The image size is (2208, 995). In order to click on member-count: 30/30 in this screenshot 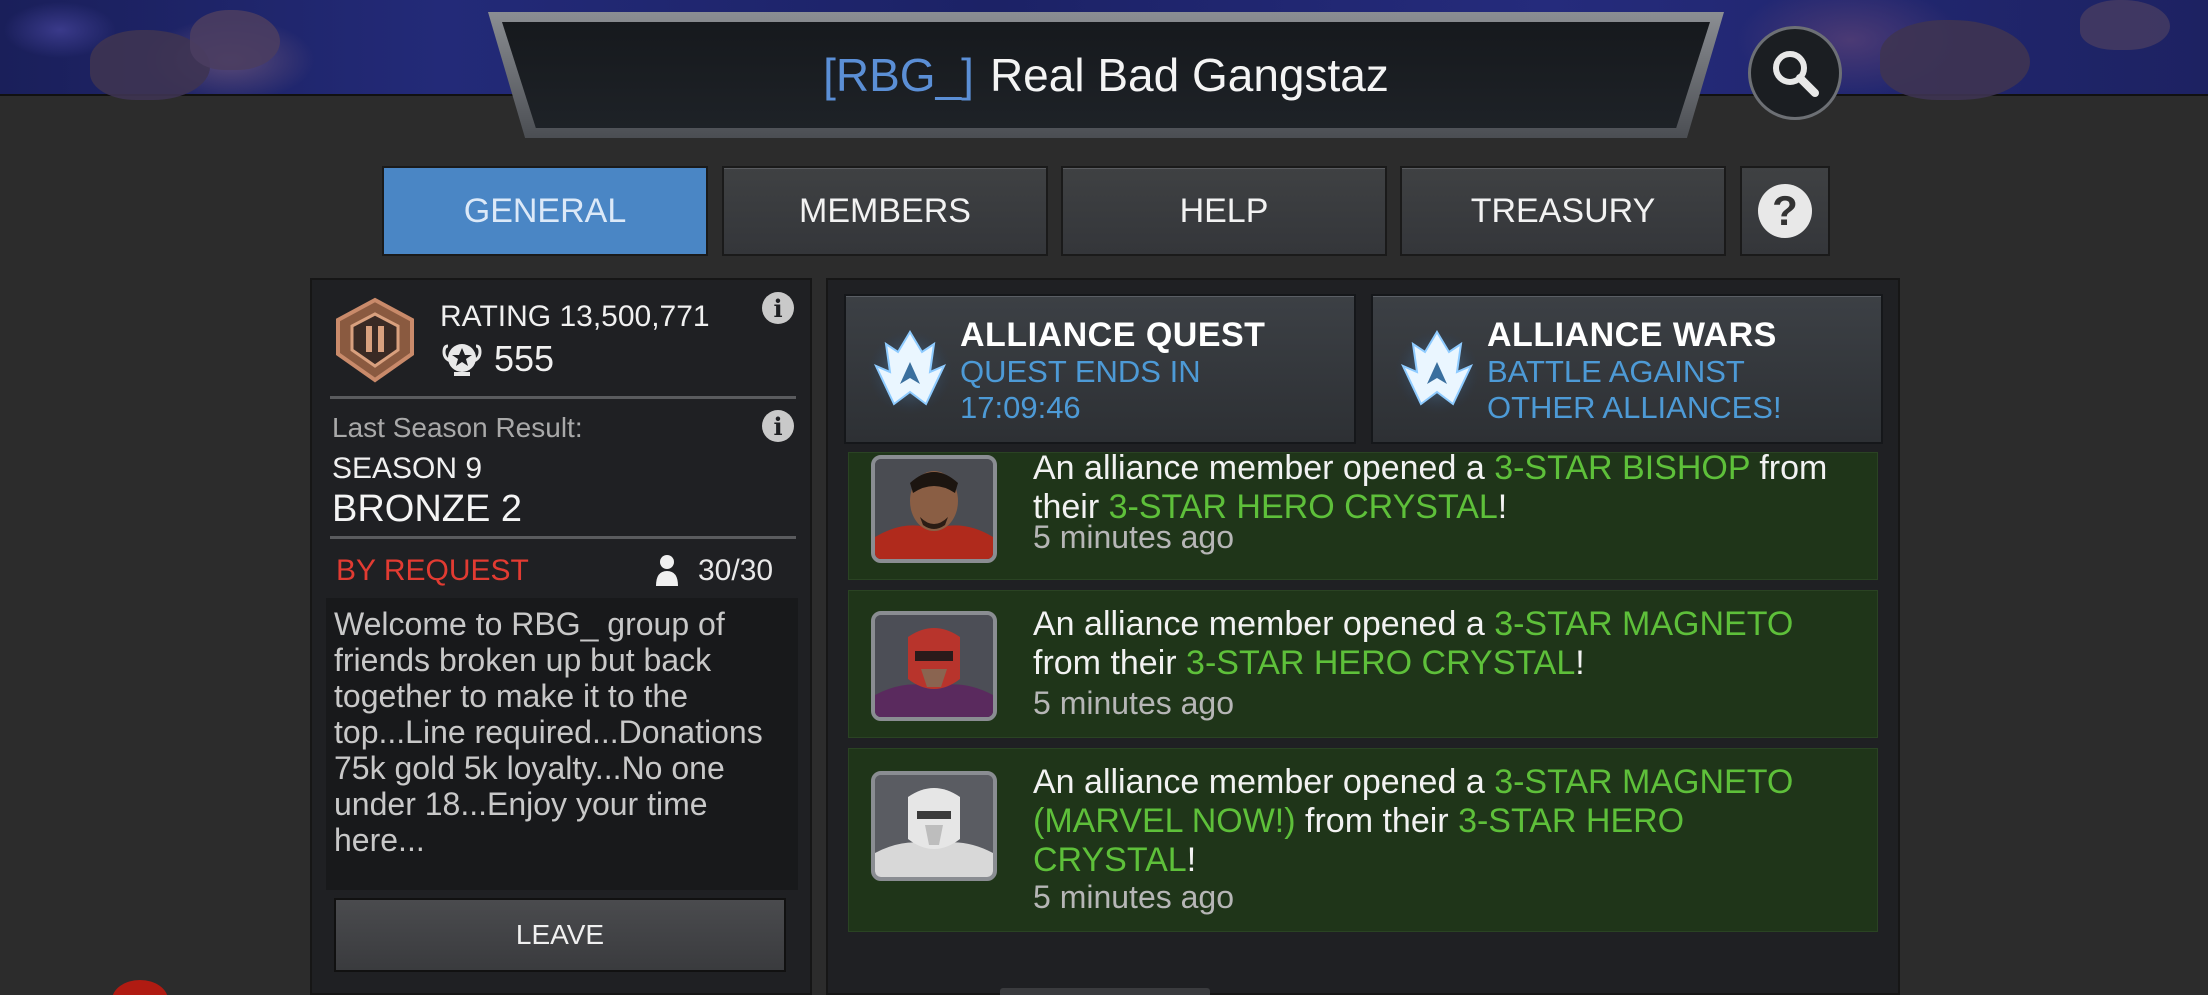, I will do `click(736, 570)`.